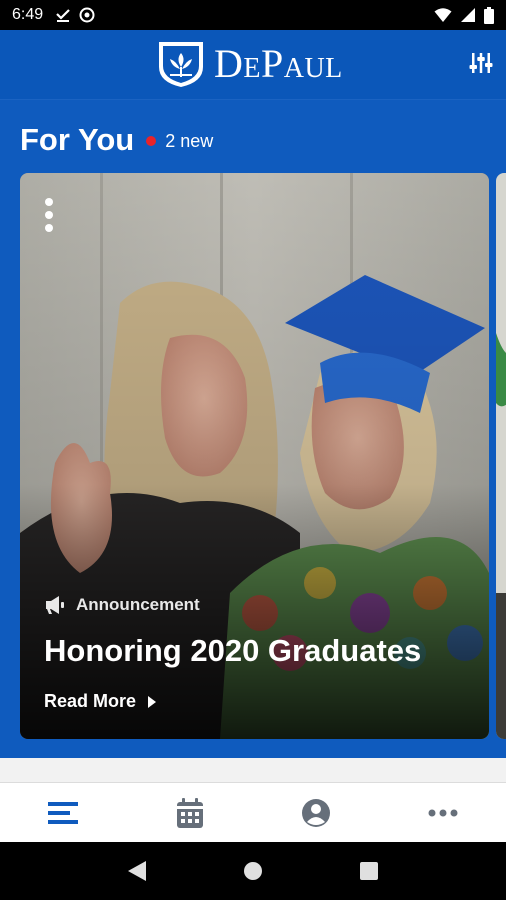 The image size is (506, 900). What do you see at coordinates (151, 141) in the screenshot?
I see `new-indicator-dot` at bounding box center [151, 141].